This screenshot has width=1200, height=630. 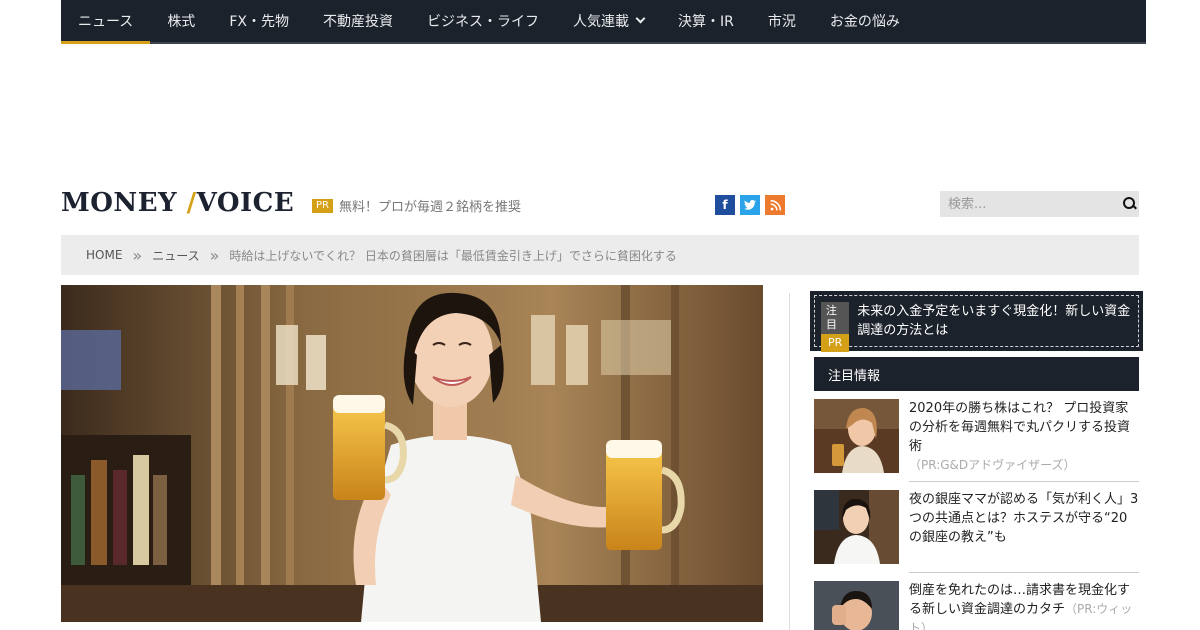 What do you see at coordinates (187, 203) in the screenshot?
I see `logo-slash: /` at bounding box center [187, 203].